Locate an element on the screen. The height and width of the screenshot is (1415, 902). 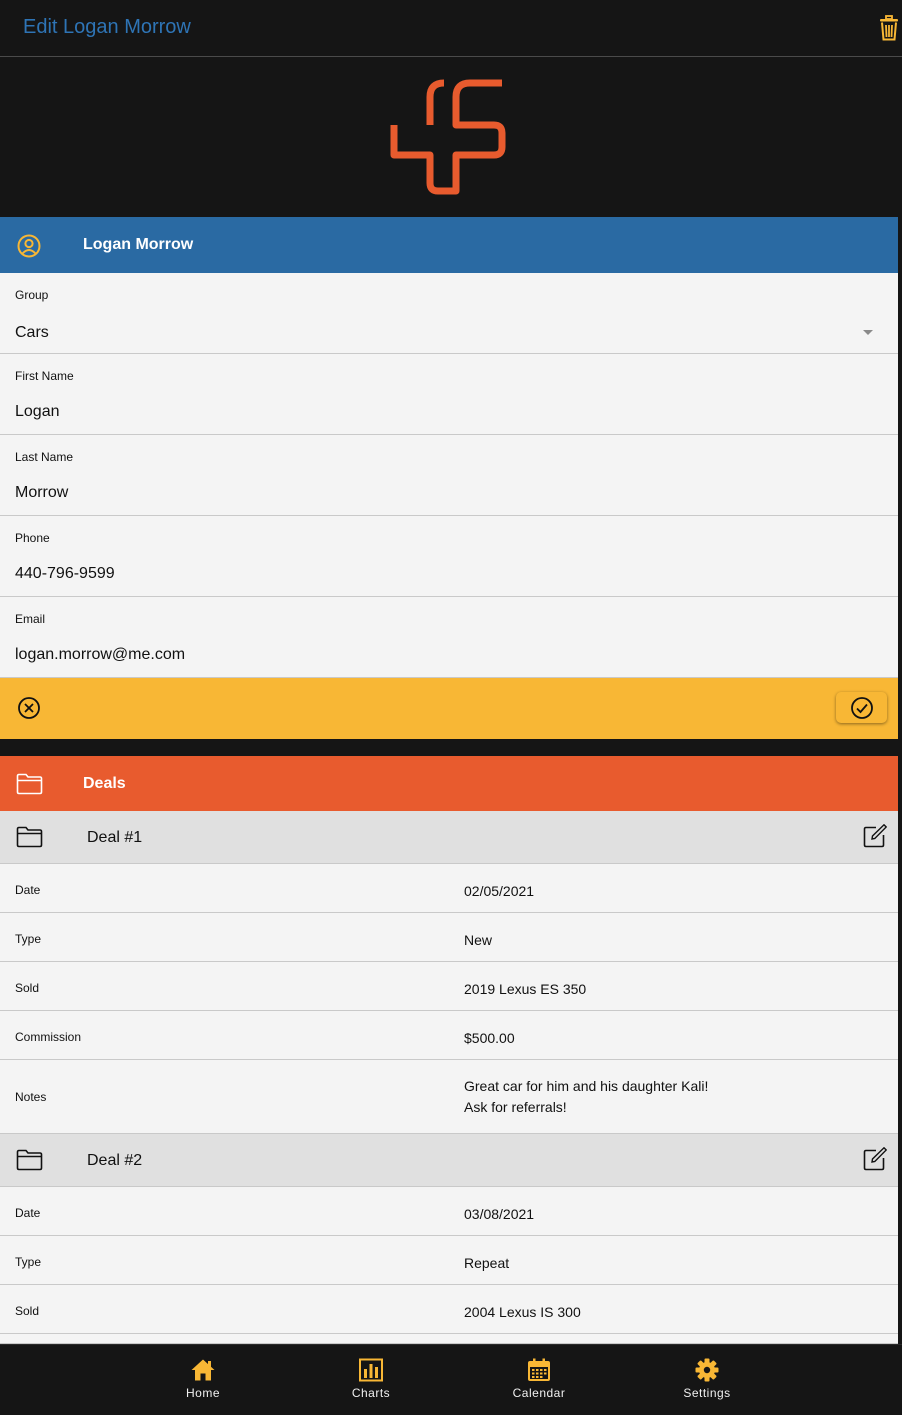
user-circle-icon is located at coordinates (29, 246).